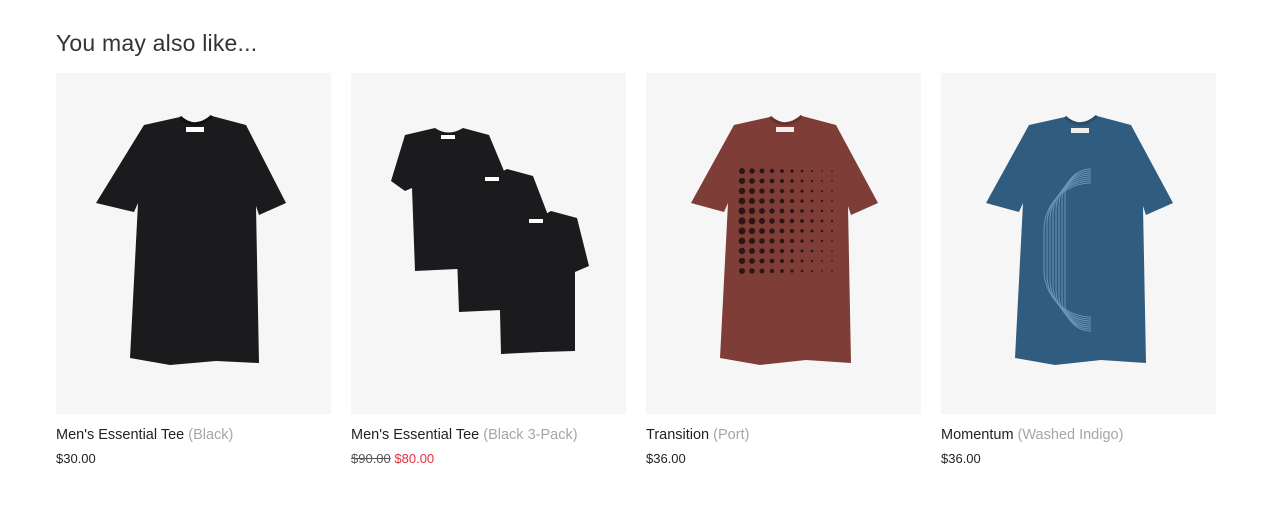 The width and height of the screenshot is (1269, 510). I want to click on original-price: $90.00, so click(371, 458).